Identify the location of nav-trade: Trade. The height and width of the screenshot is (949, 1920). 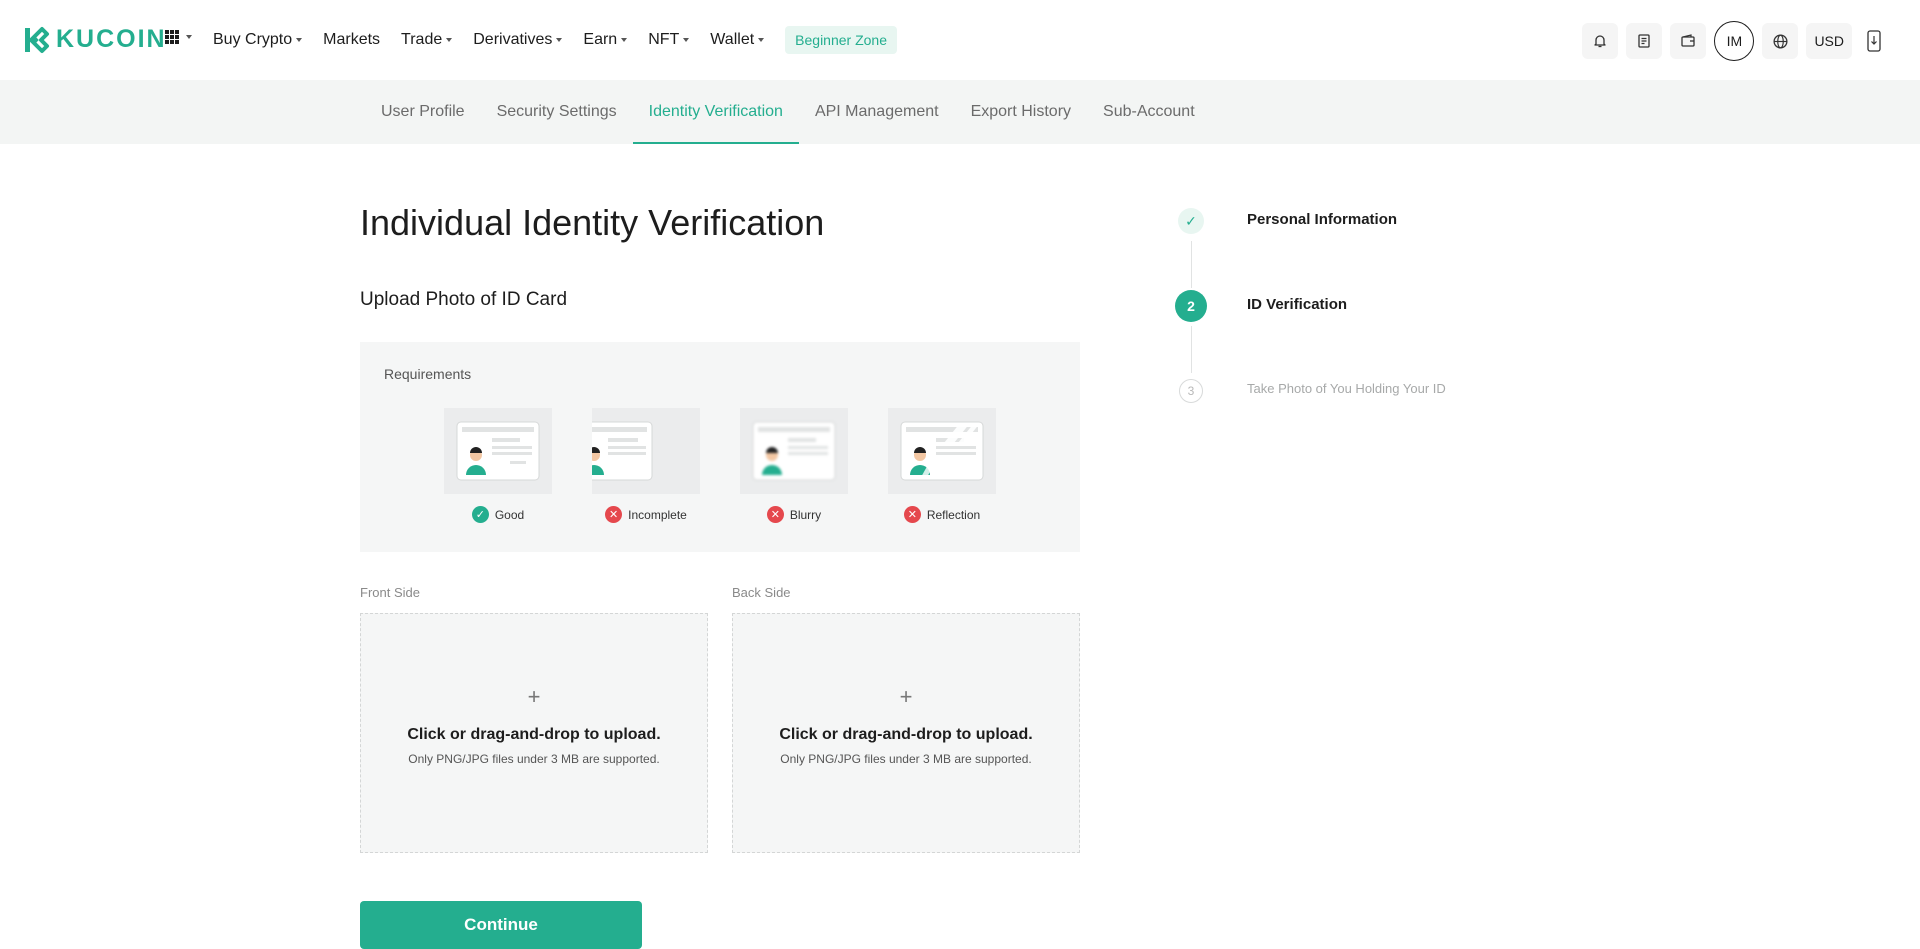
(432, 40).